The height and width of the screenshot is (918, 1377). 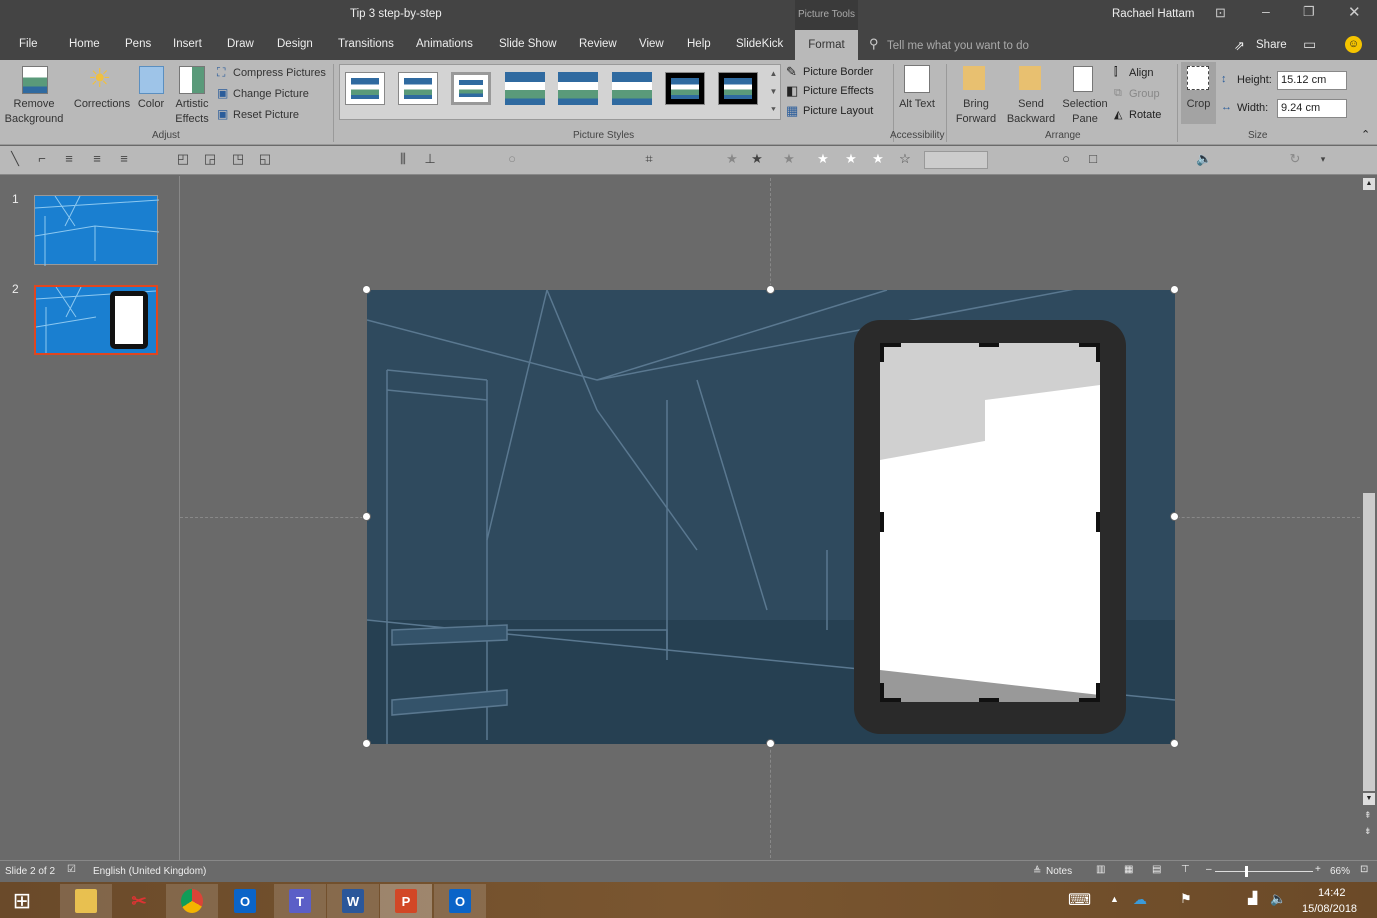 What do you see at coordinates (1364, 869) in the screenshot?
I see `fit-to-window-icon: ⊡` at bounding box center [1364, 869].